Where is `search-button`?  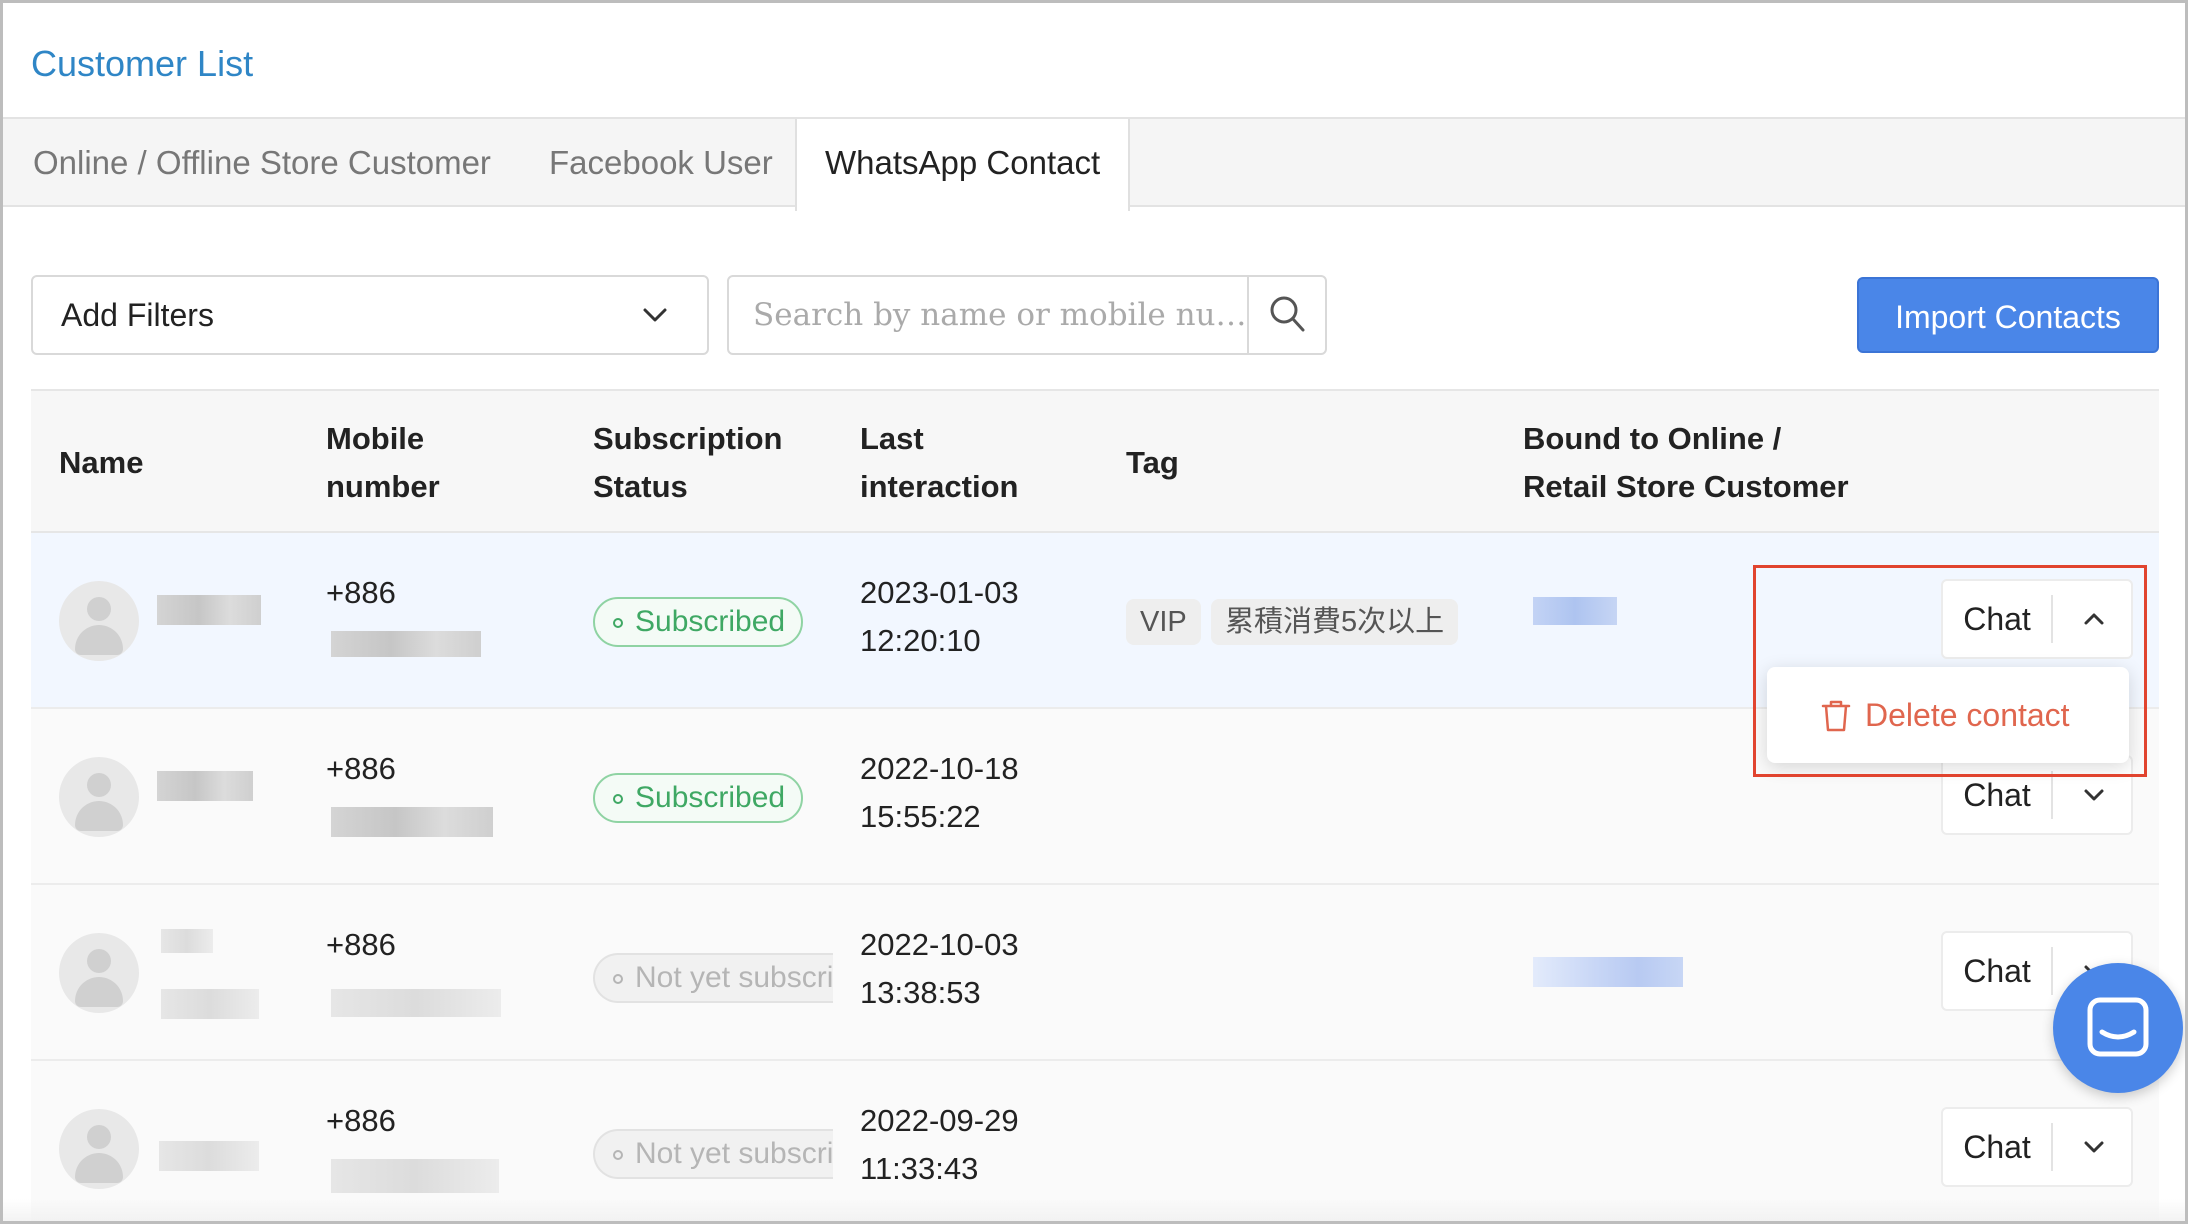 search-button is located at coordinates (1286, 315).